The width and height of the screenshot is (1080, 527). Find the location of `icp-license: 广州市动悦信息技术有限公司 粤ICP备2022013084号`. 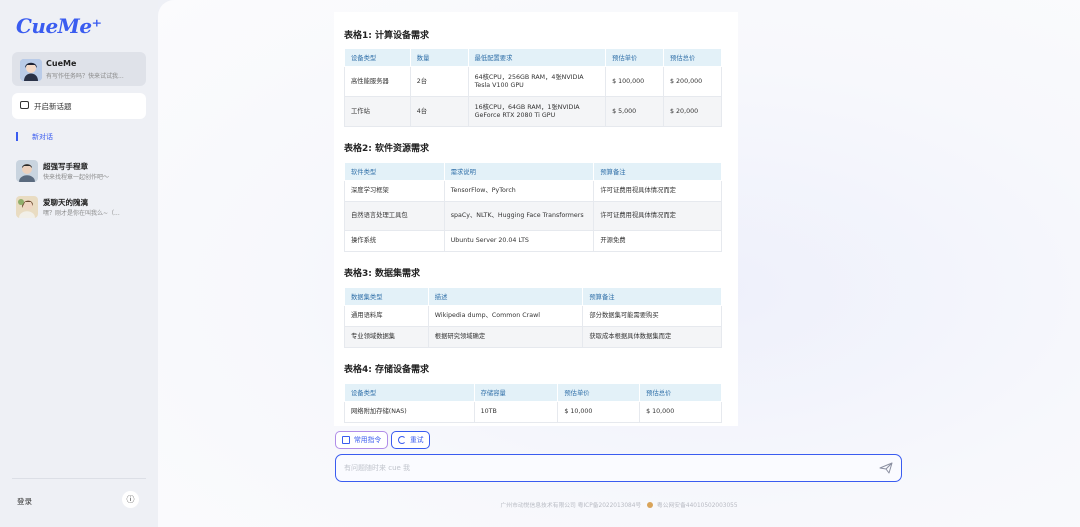

icp-license: 广州市动悦信息技术有限公司 粤ICP备2022013084号 is located at coordinates (570, 506).